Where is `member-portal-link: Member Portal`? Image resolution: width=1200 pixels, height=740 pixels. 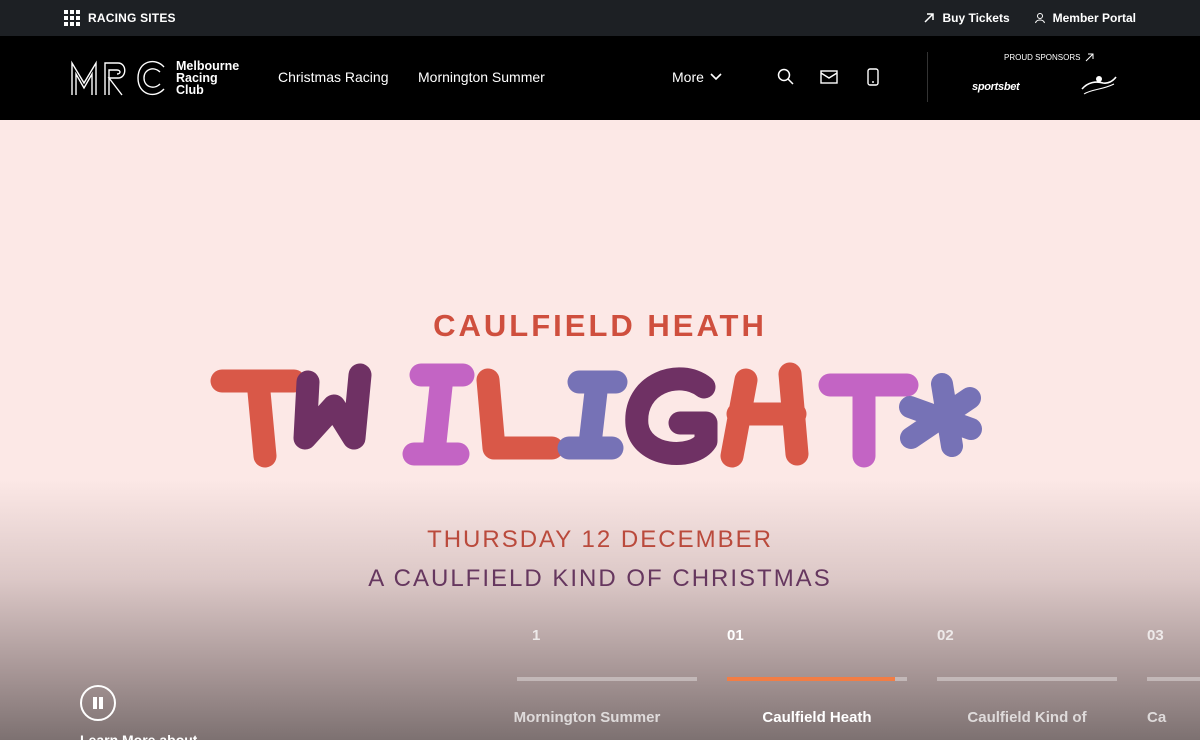 member-portal-link: Member Portal is located at coordinates (1085, 18).